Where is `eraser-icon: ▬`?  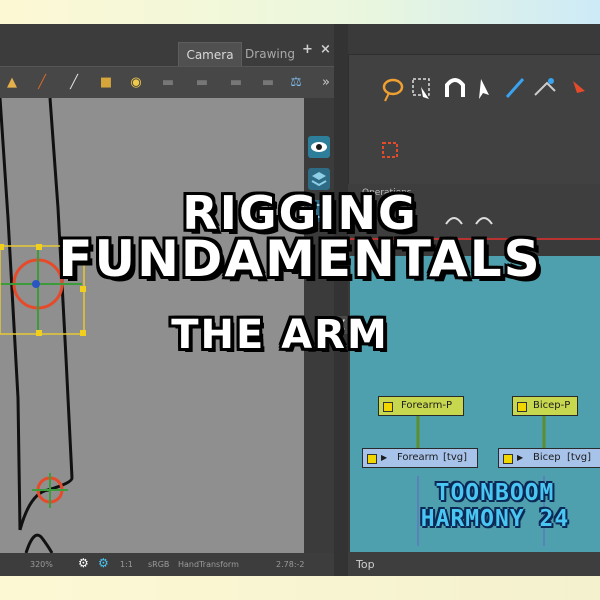
eraser-icon: ▬ is located at coordinates (236, 83).